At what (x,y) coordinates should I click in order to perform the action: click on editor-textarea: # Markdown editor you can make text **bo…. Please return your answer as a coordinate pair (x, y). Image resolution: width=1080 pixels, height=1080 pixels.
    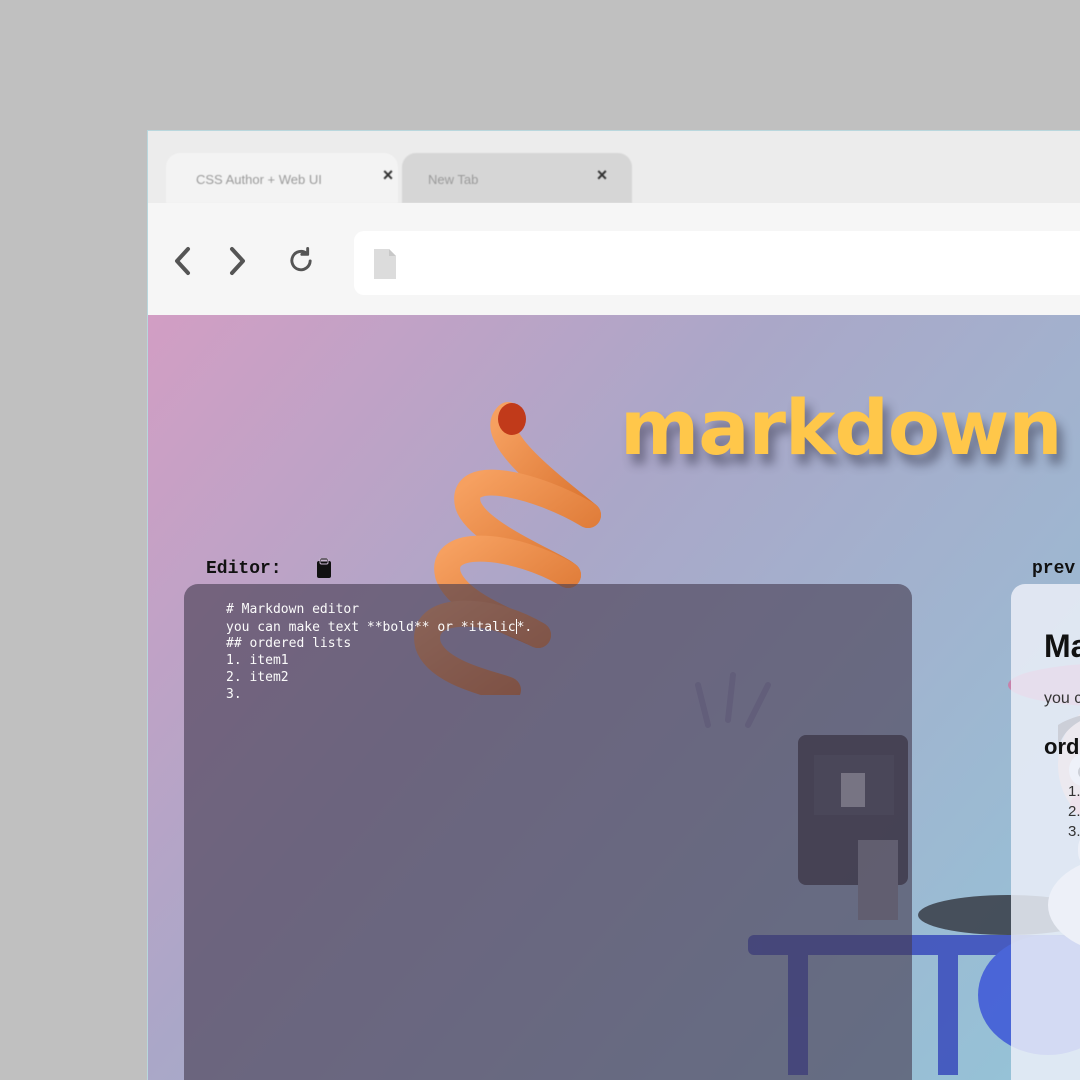
    Looking at the image, I should click on (379, 652).